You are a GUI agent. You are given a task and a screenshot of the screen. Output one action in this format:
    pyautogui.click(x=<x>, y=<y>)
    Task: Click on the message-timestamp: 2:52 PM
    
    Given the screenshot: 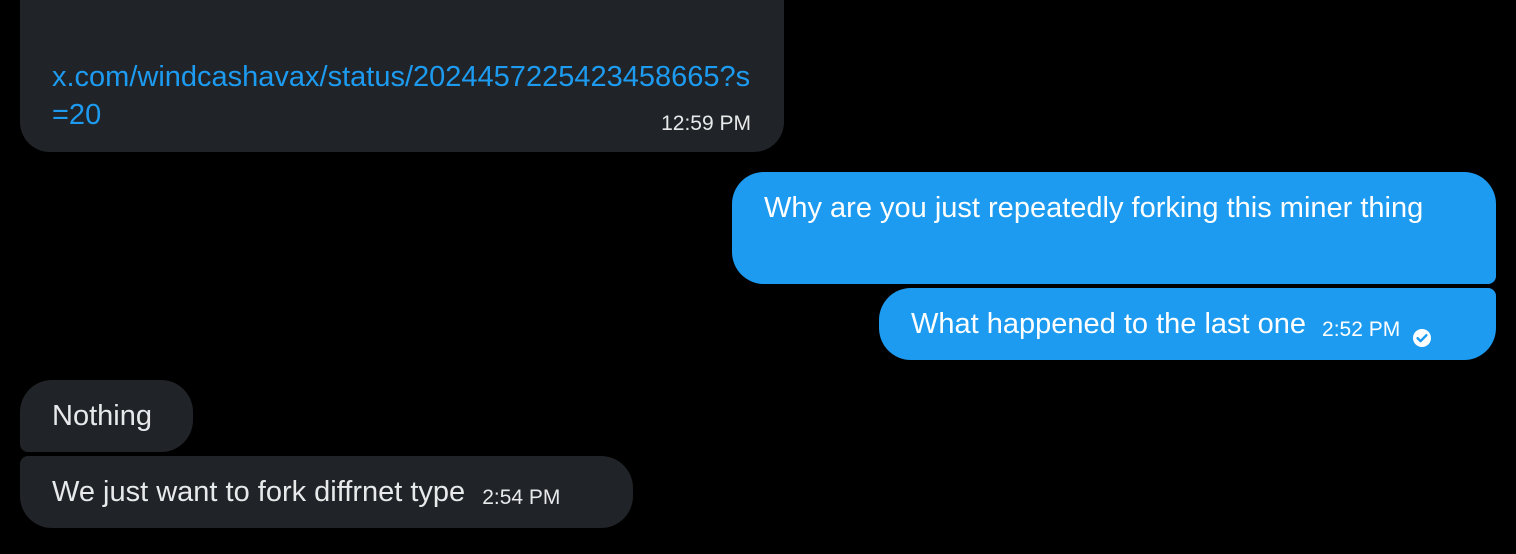 What is the action you would take?
    pyautogui.click(x=1361, y=329)
    